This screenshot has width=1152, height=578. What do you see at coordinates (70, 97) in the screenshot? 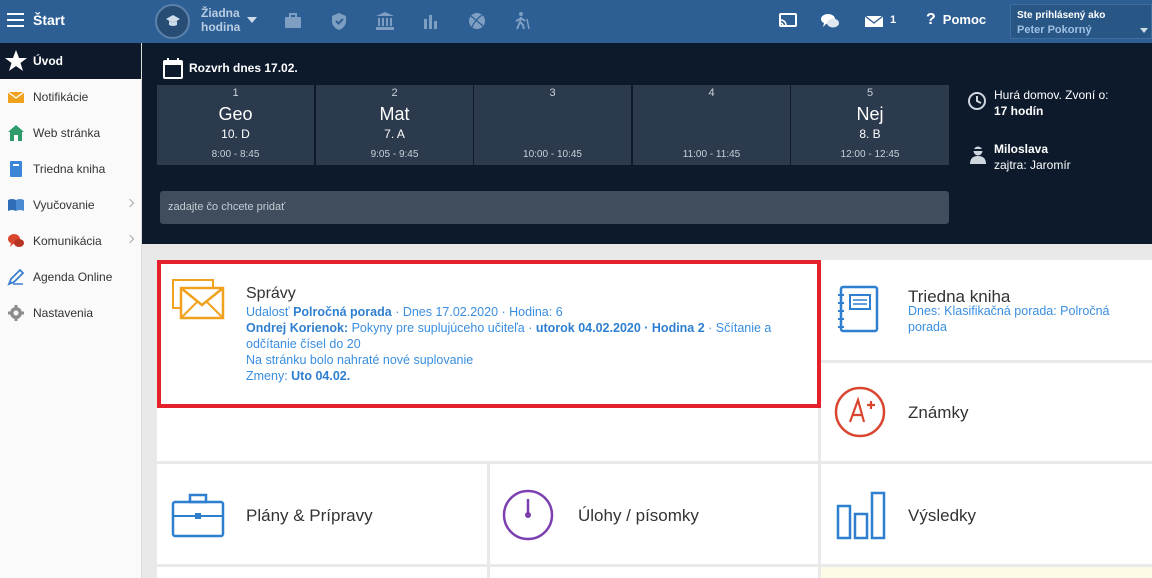
I see `sidebar-item-notifikacie: Notifikácie` at bounding box center [70, 97].